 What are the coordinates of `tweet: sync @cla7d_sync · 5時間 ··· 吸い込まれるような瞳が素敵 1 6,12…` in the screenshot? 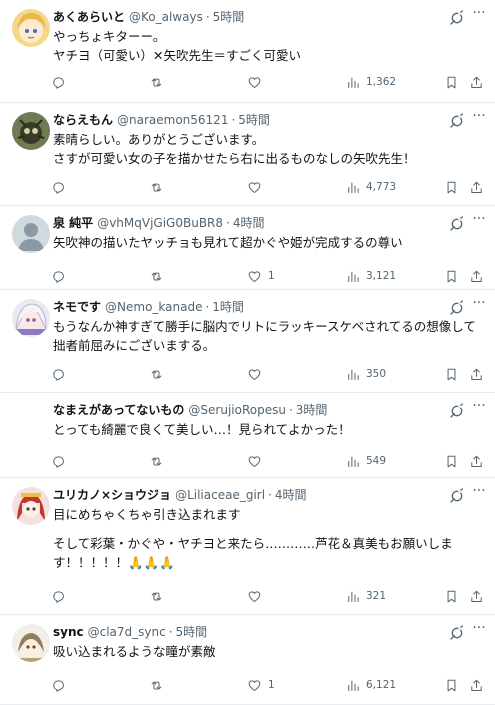 It's located at (247, 660).